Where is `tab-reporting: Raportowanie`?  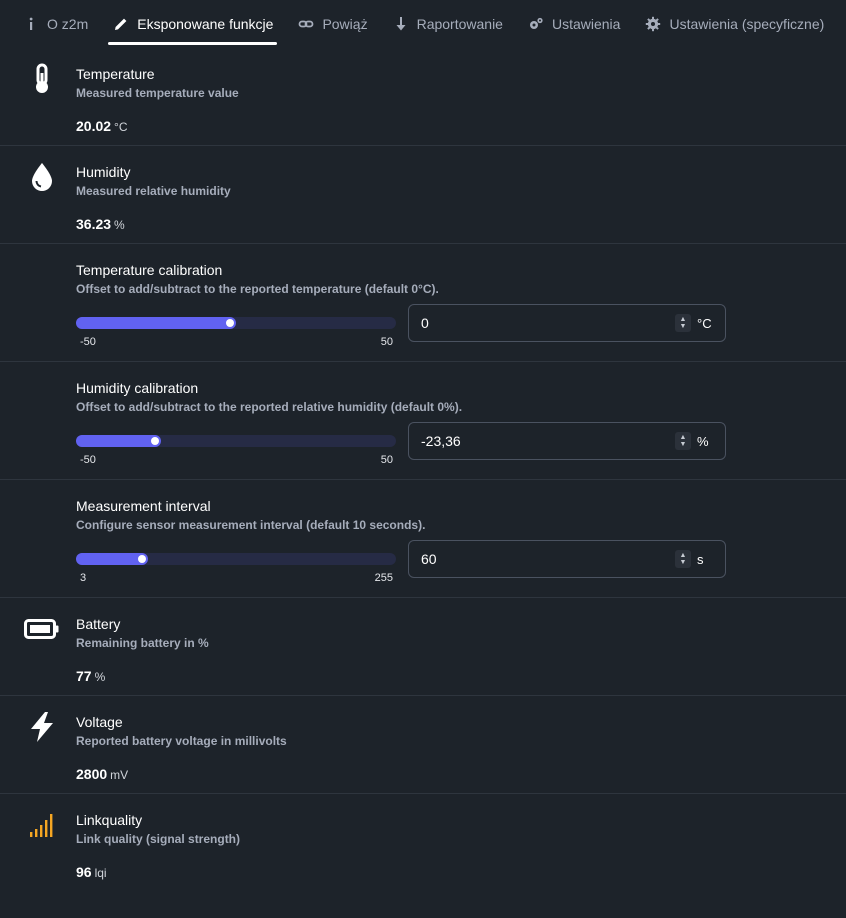
tab-reporting: Raportowanie is located at coordinates (447, 24).